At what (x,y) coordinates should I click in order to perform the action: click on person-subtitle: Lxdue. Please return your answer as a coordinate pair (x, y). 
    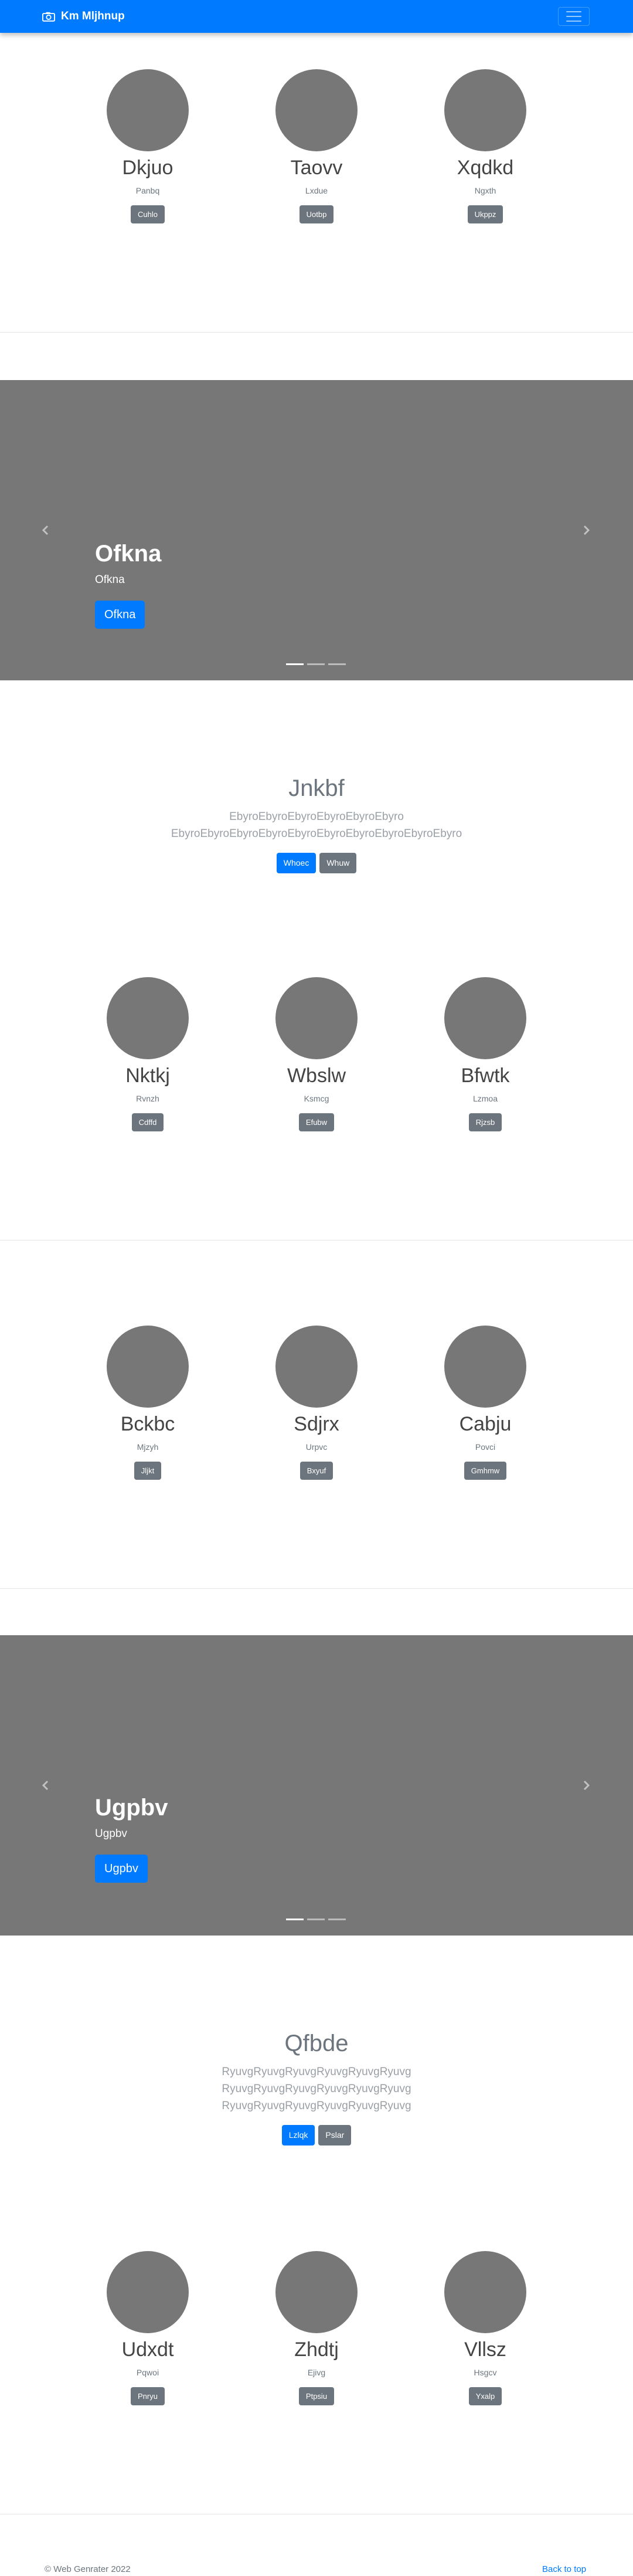
    Looking at the image, I should click on (316, 191).